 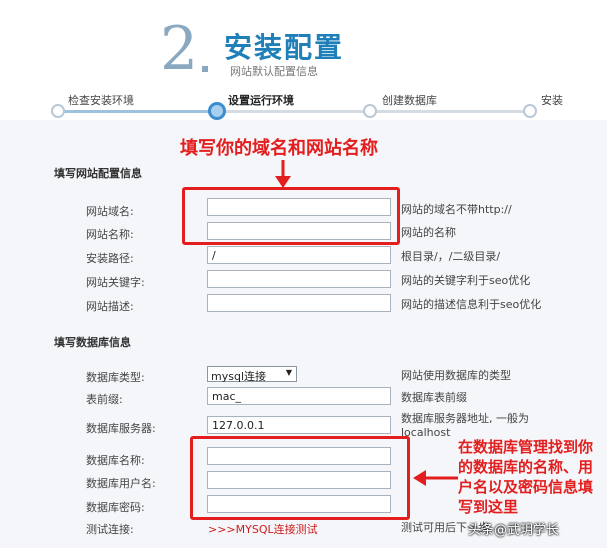 I want to click on site-section-title: 填写网站配置信息, so click(x=98, y=173).